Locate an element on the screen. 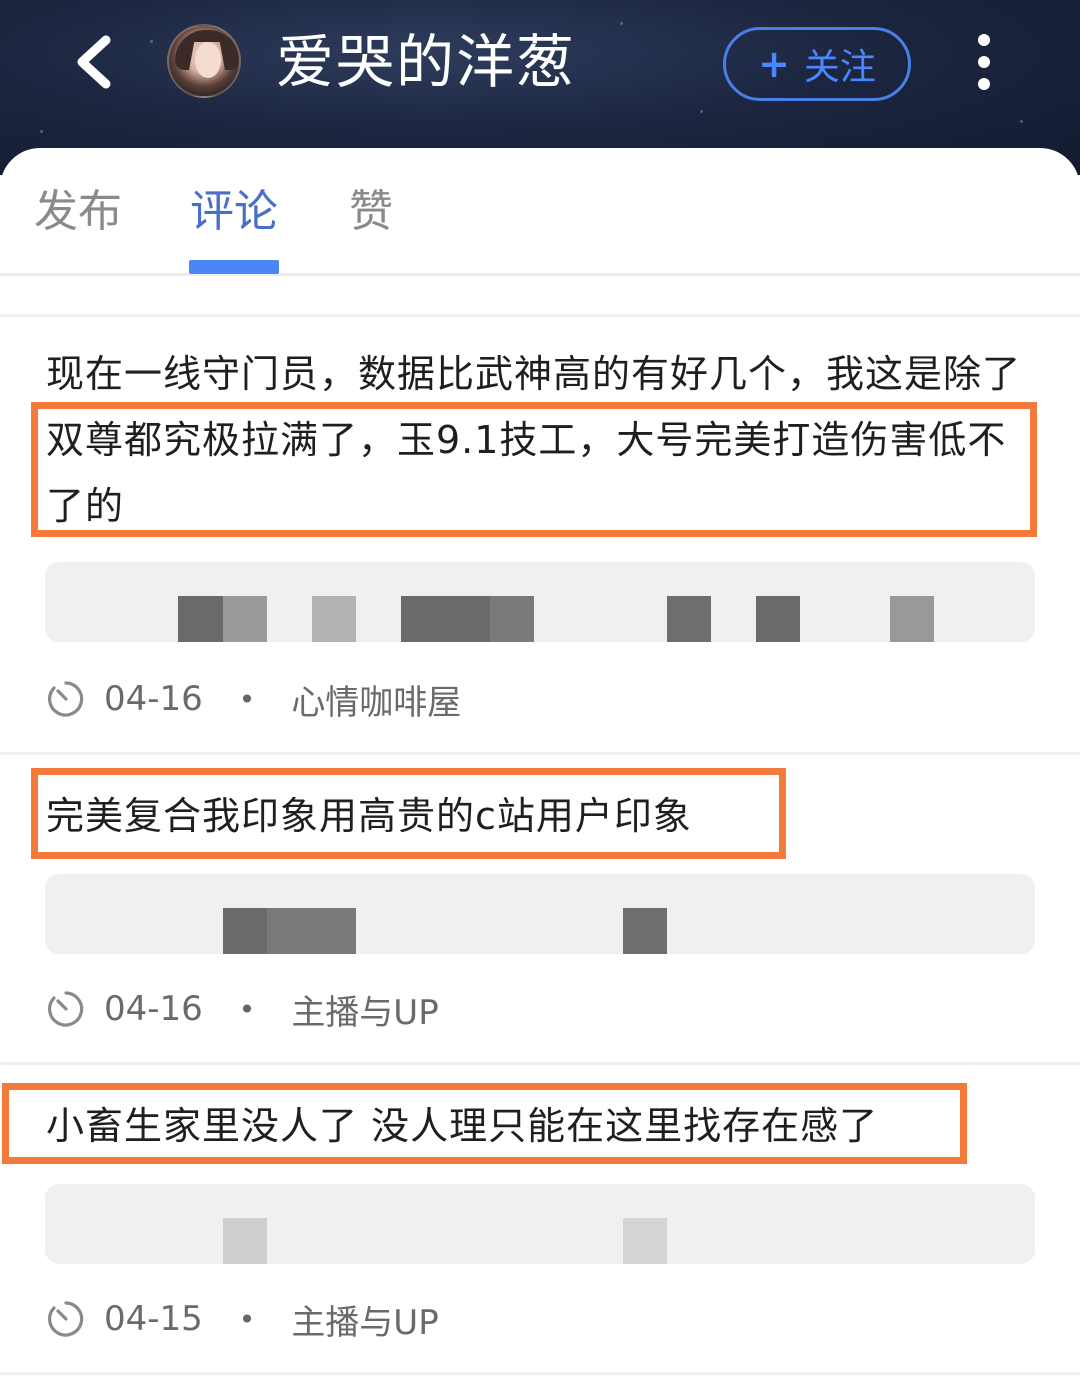 Image resolution: width=1080 pixels, height=1378 pixels. back-arrow-icon is located at coordinates (94, 62).